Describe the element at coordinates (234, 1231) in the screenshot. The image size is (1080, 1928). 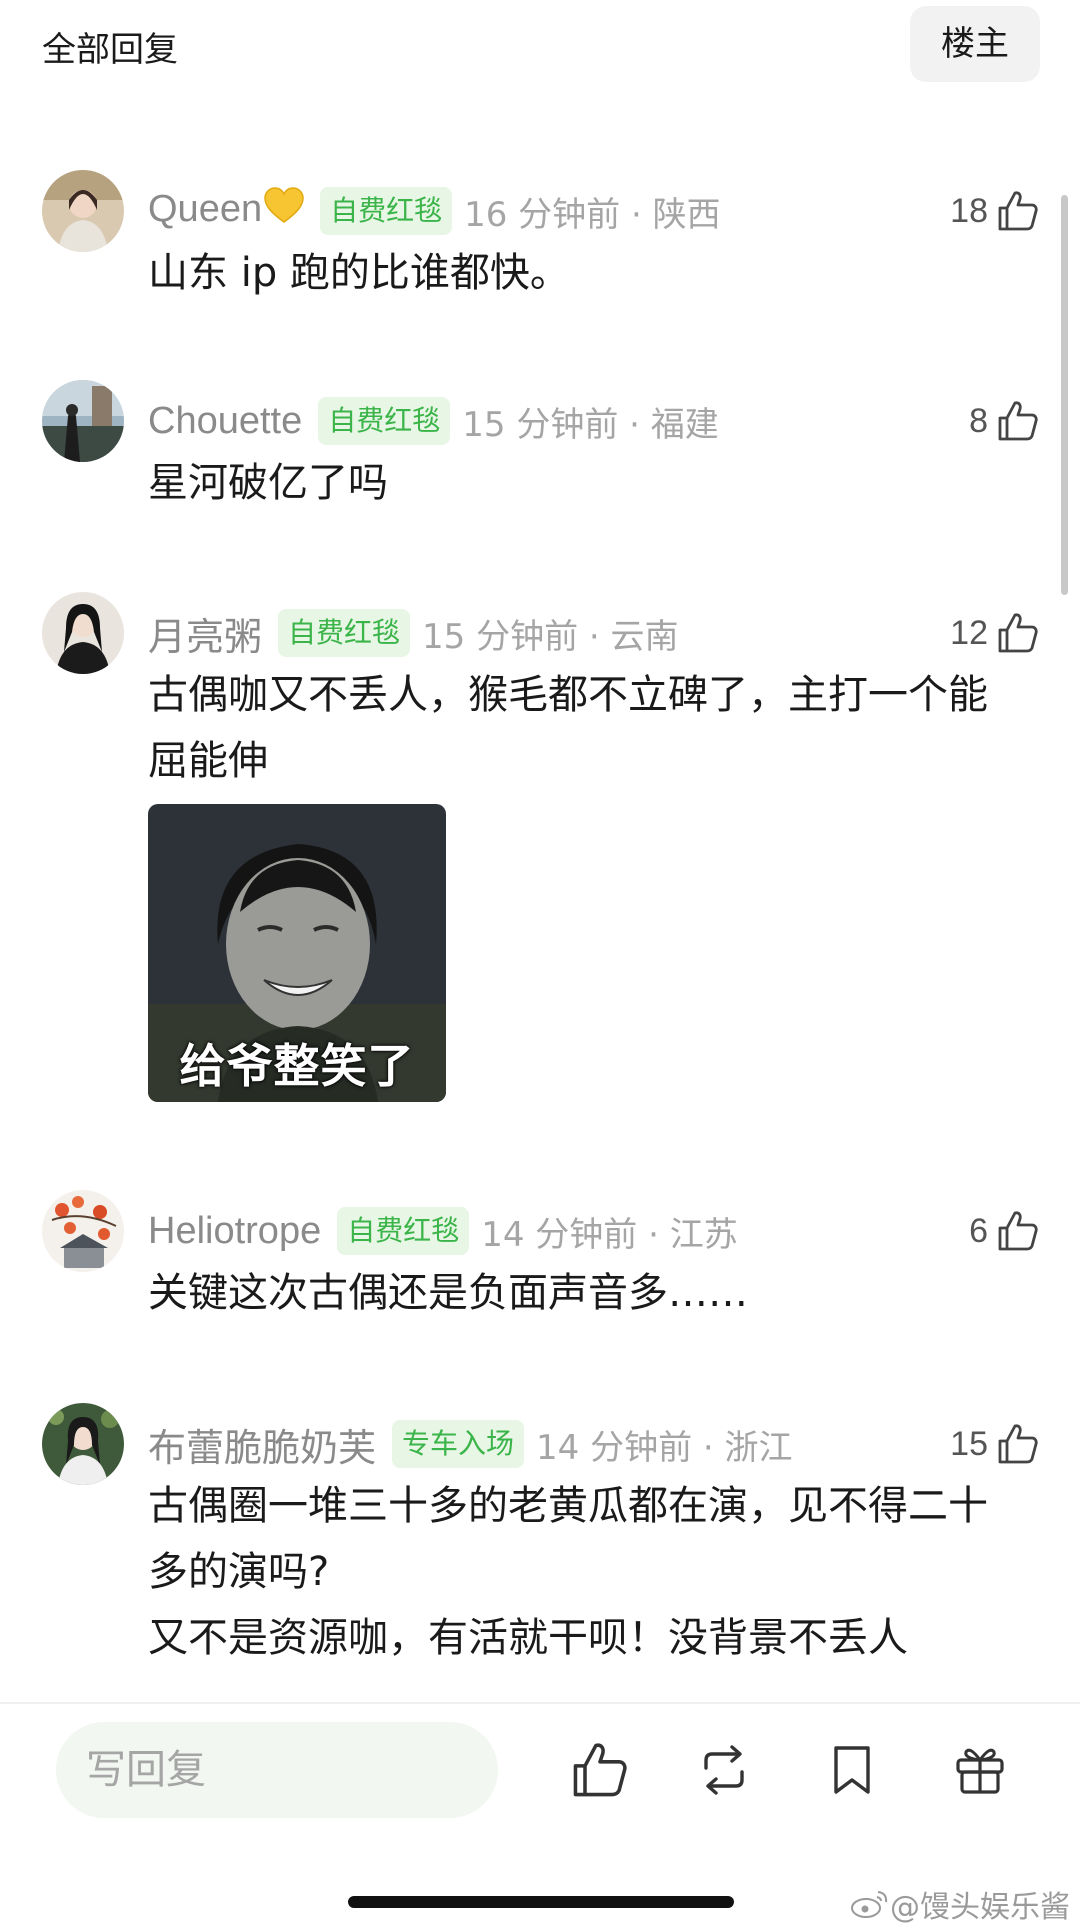
I see `username: Heliotrope` at that location.